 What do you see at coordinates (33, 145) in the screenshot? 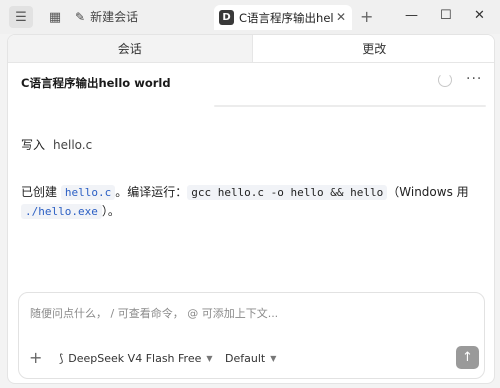
I see `message-prefix: 写入` at bounding box center [33, 145].